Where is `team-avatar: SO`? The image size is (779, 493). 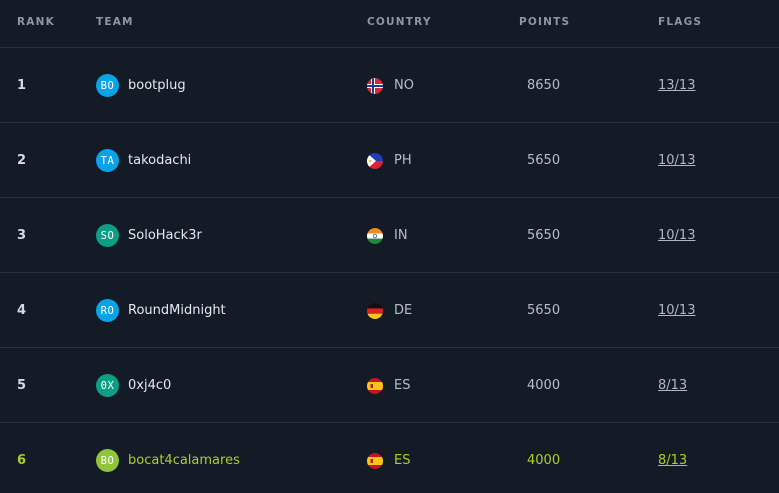
team-avatar: SO is located at coordinates (107, 235).